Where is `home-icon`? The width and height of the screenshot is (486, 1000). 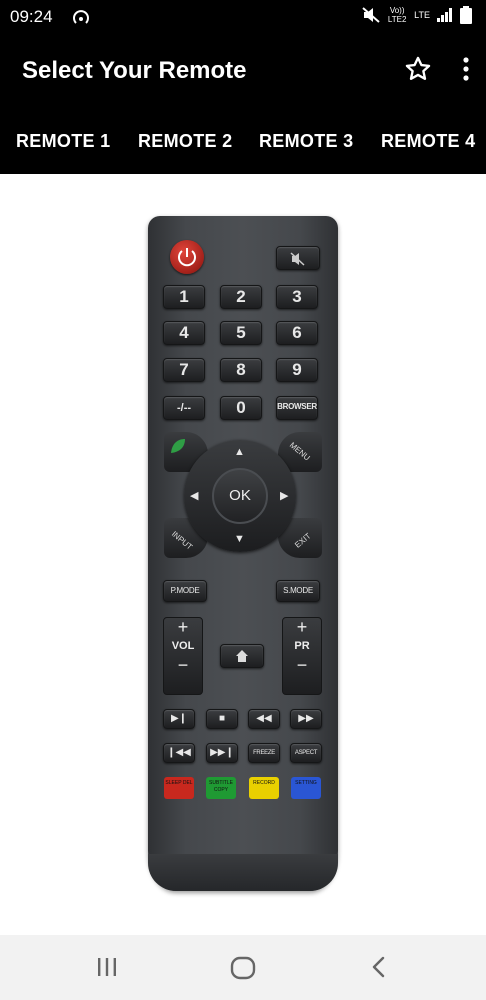
home-icon is located at coordinates (242, 656).